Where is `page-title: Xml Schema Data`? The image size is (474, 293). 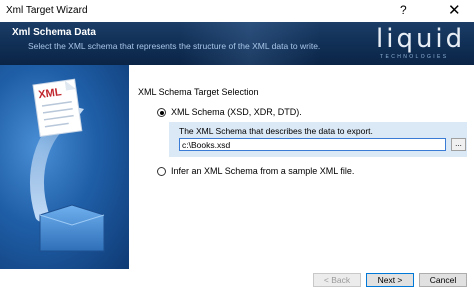
page-title: Xml Schema Data is located at coordinates (54, 32).